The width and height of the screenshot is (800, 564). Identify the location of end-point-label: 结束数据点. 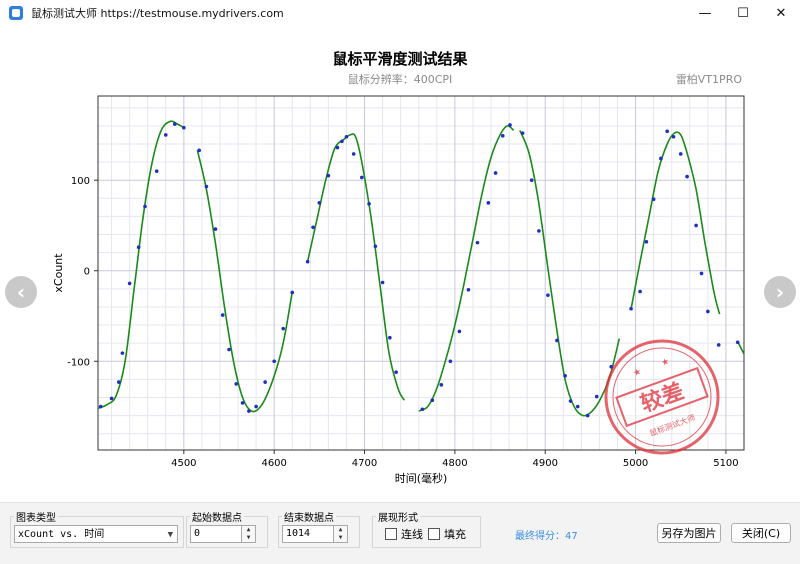
(309, 516).